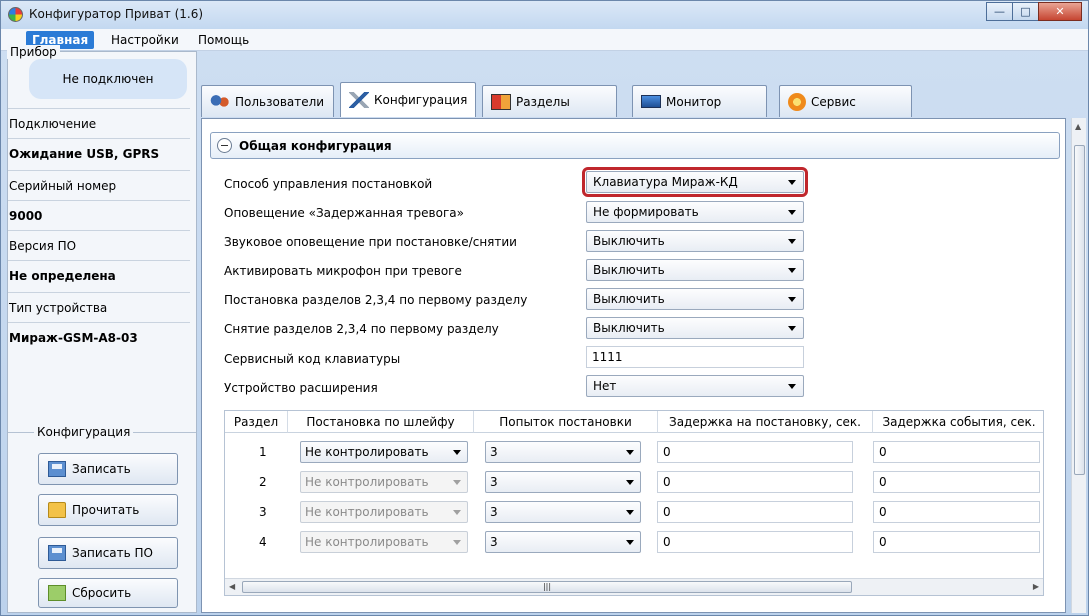  I want to click on microphone-select: Выключить, so click(695, 270).